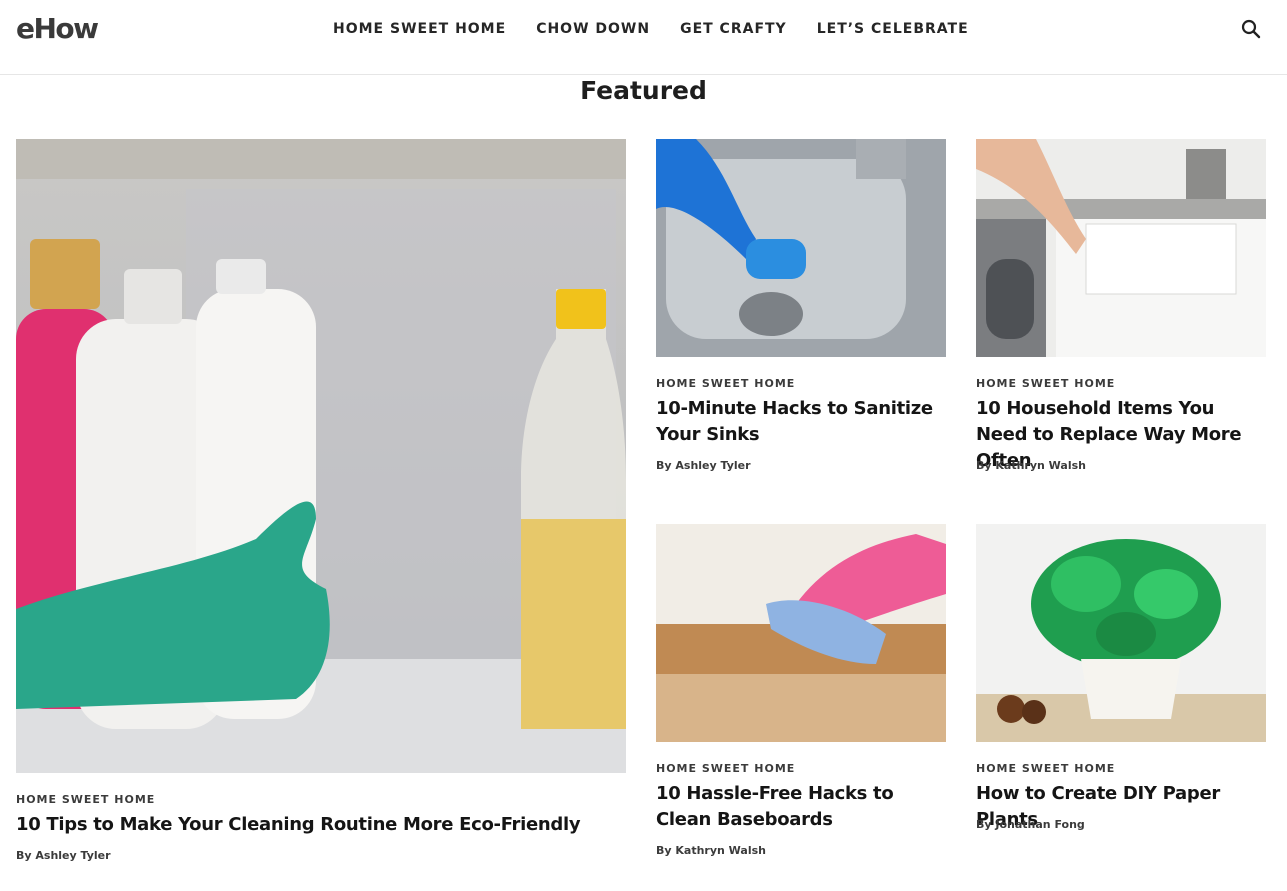 The image size is (1287, 891). What do you see at coordinates (419, 29) in the screenshot?
I see `nav-home-sweet-home: HOME SWEET HOME` at bounding box center [419, 29].